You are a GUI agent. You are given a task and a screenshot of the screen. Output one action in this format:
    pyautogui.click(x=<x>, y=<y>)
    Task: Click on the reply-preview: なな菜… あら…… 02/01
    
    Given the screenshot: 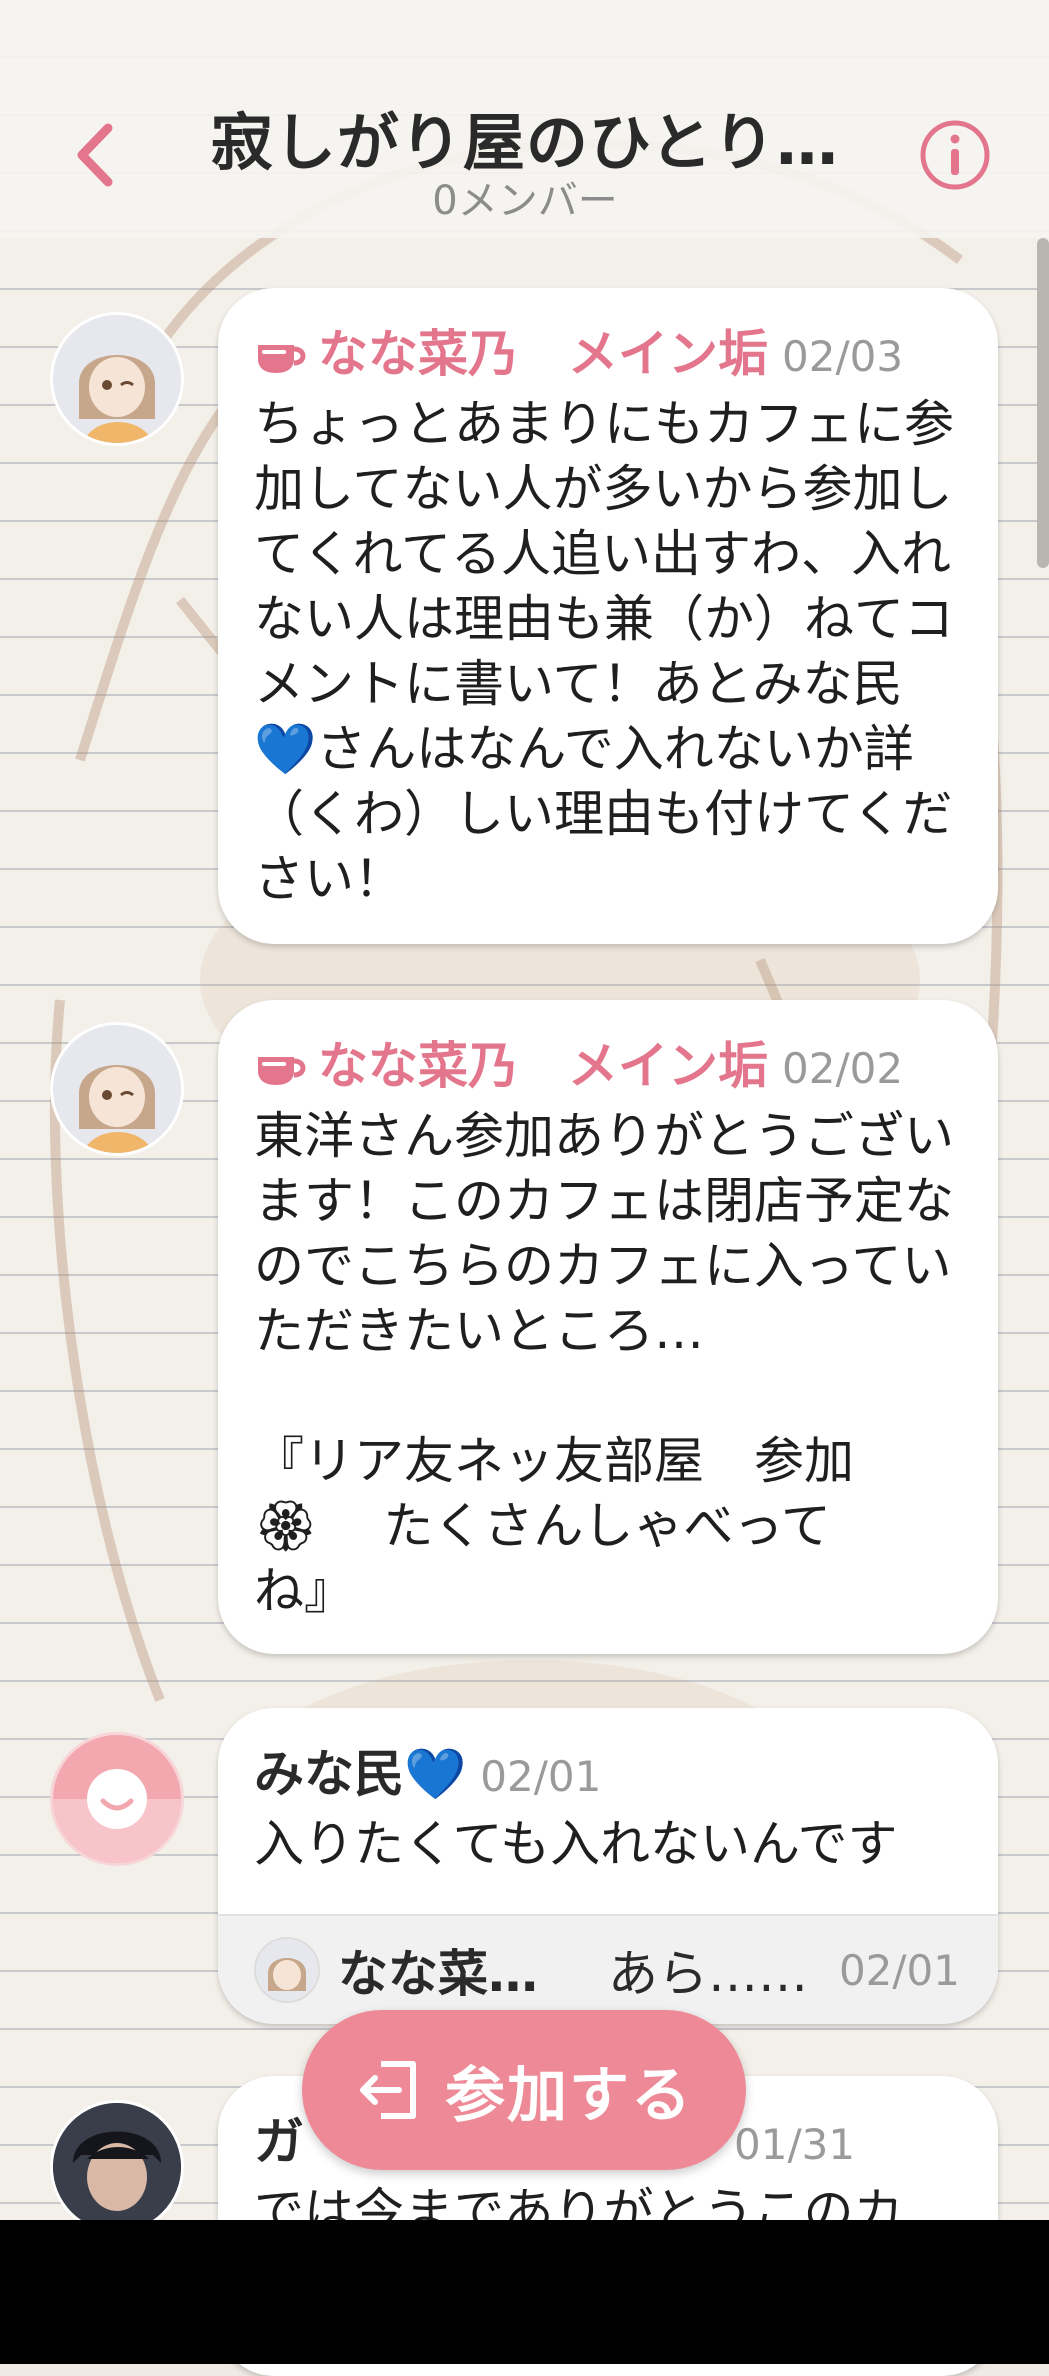 What is the action you would take?
    pyautogui.click(x=608, y=1969)
    